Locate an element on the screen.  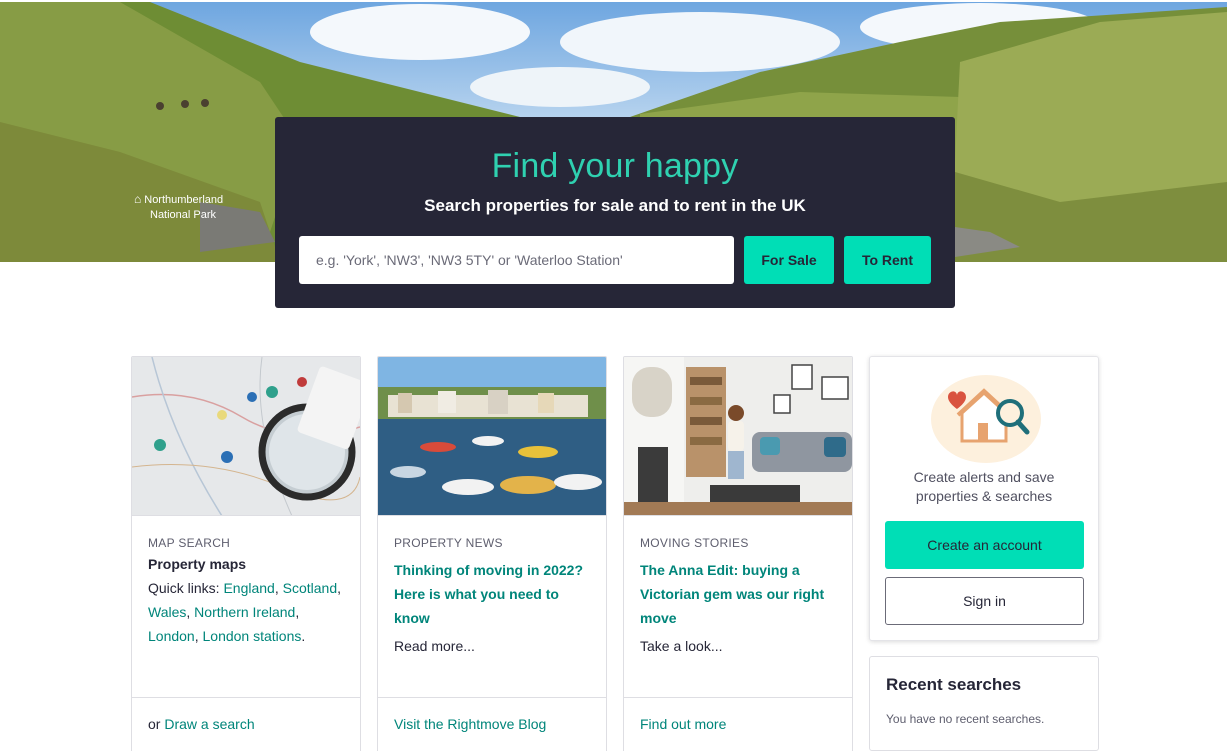
park-logo: ⌂ Northumberland National Park is located at coordinates (178, 207).